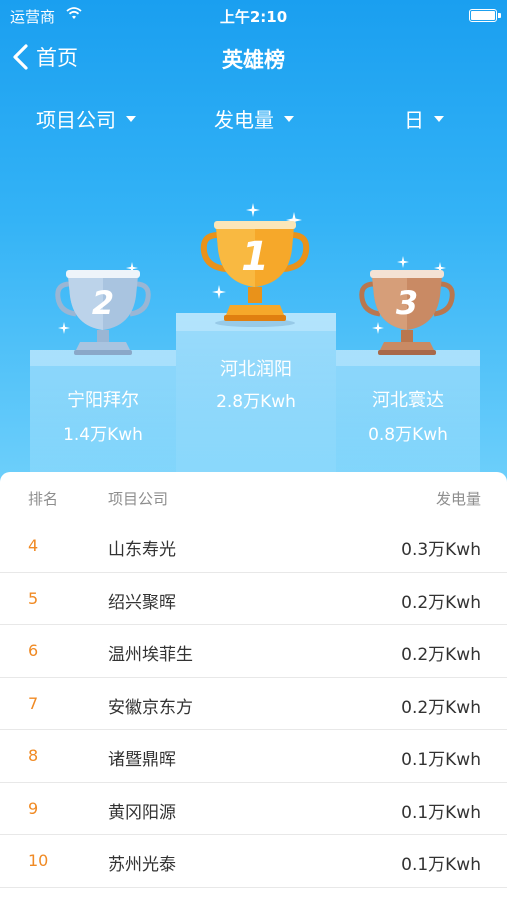 The image size is (507, 900). I want to click on podium-second-value: 1.4万Kwh, so click(103, 435).